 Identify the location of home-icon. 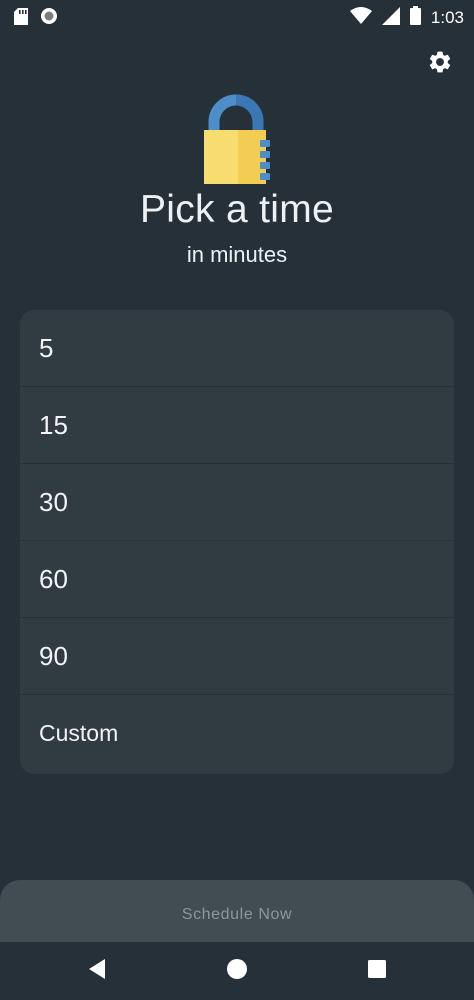
(237, 971).